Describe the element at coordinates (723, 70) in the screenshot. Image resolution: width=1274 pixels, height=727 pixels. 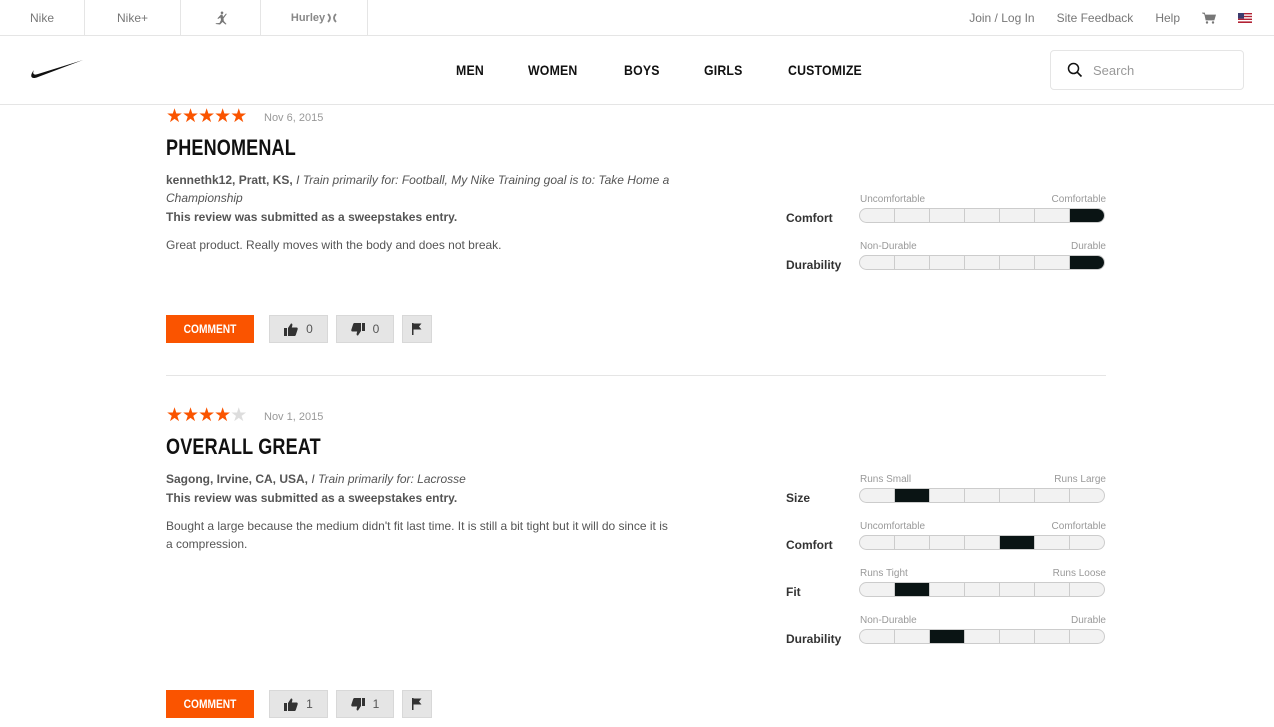
I see `nav-girls: GIRLS` at that location.